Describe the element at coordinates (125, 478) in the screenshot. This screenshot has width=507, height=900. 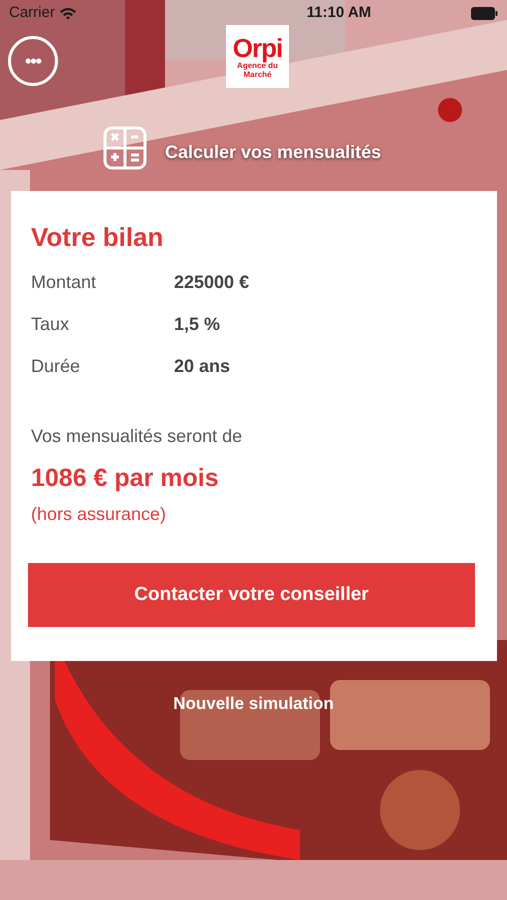
I see `monthly-amount: 1086 € par mois` at that location.